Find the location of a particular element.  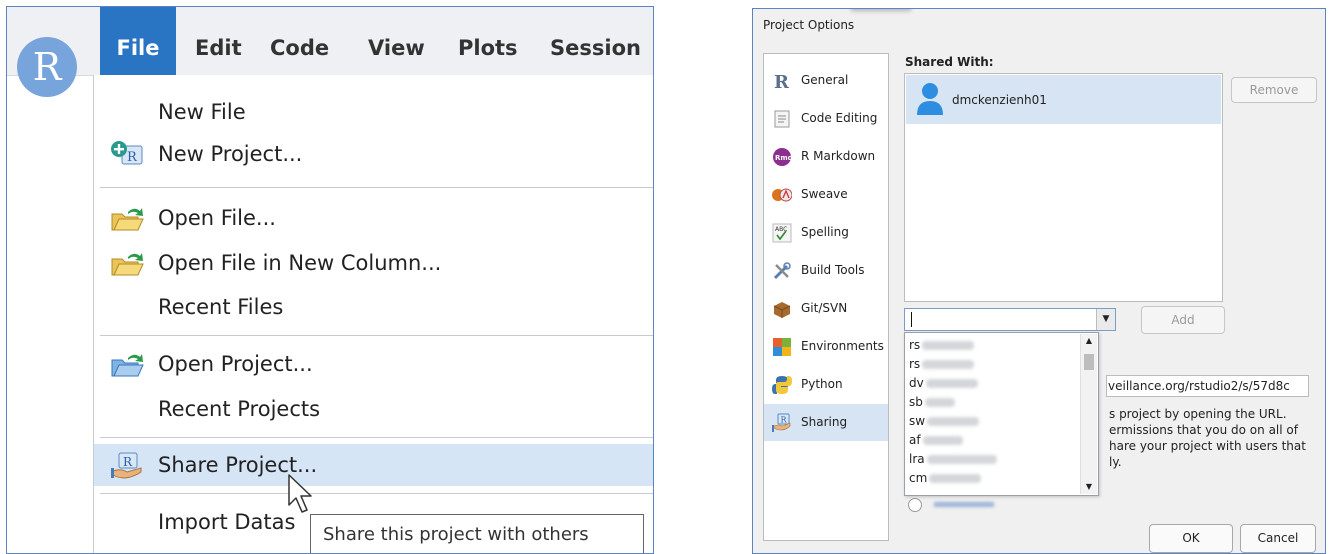

share-project-icon: R is located at coordinates (126, 465).